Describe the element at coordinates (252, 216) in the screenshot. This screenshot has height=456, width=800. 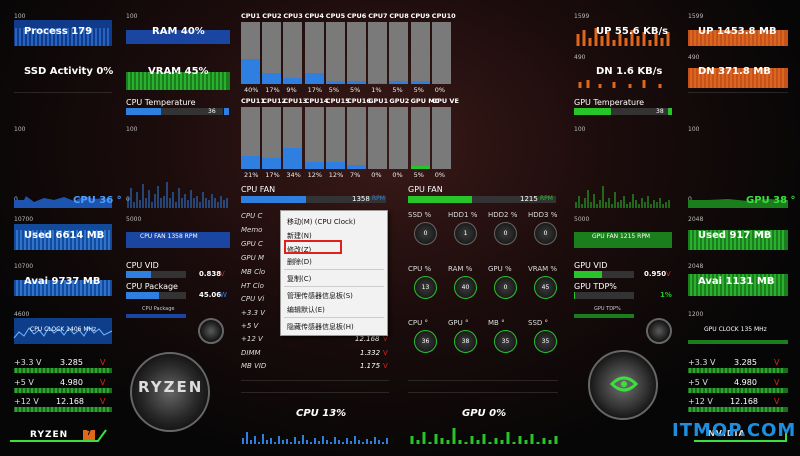
I see `sensor-row: CPU C` at that location.